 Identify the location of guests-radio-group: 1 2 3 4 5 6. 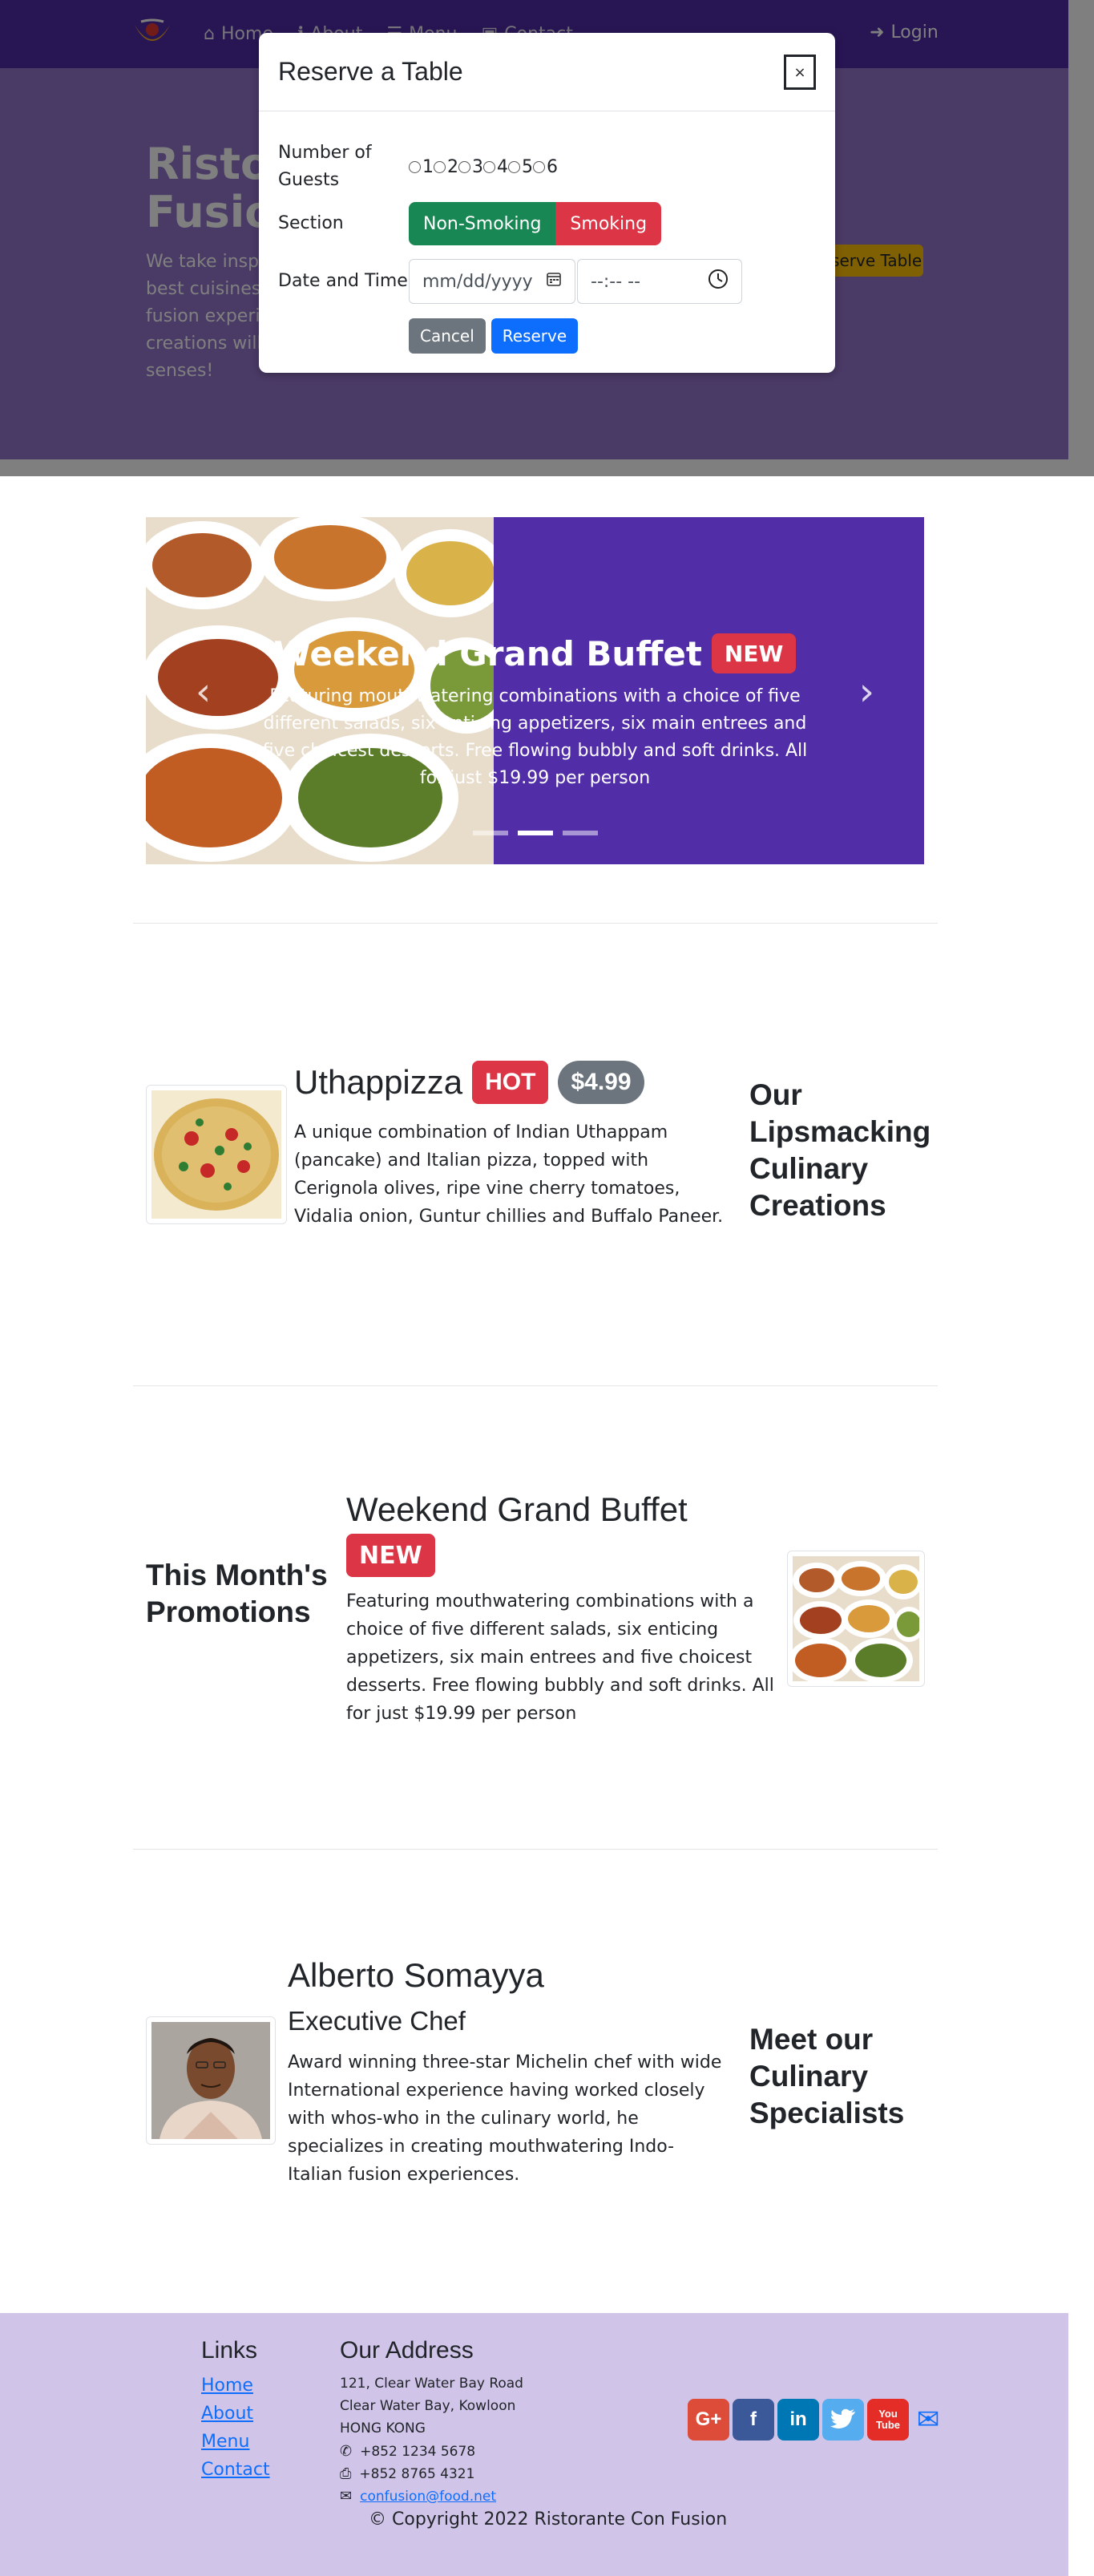
(483, 167).